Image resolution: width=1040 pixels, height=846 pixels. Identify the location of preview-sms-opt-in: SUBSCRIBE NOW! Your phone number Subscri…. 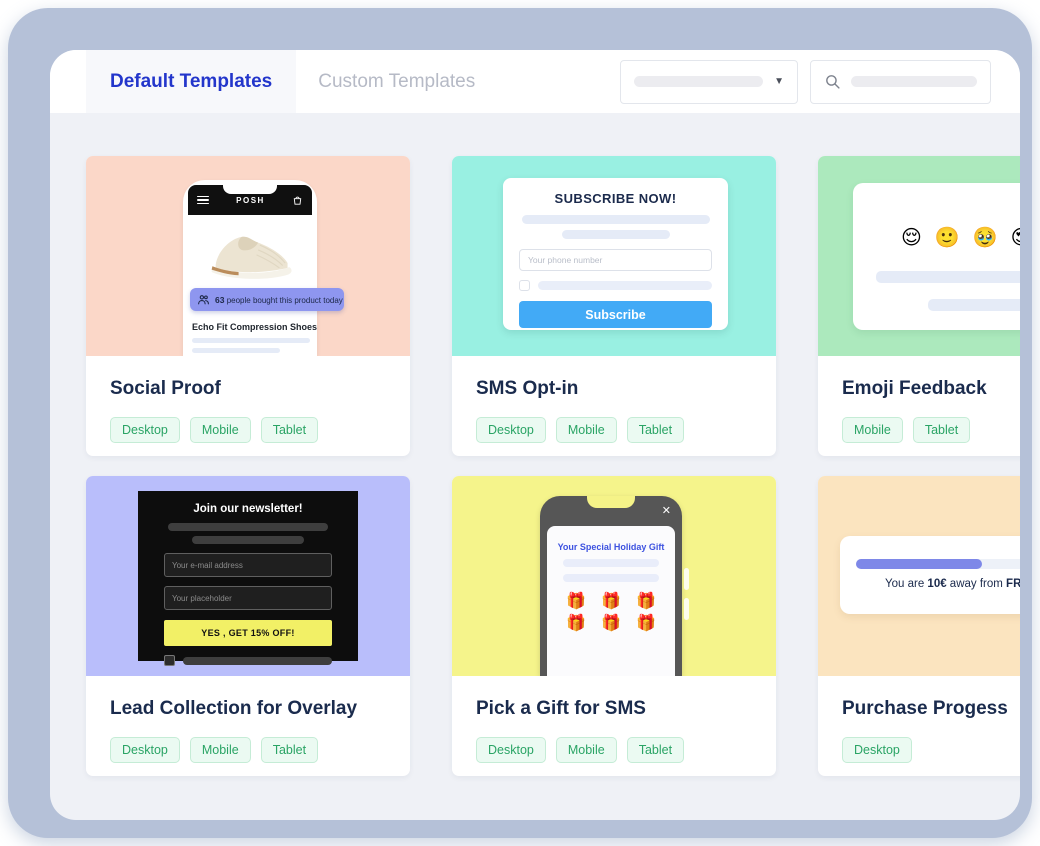
(614, 256).